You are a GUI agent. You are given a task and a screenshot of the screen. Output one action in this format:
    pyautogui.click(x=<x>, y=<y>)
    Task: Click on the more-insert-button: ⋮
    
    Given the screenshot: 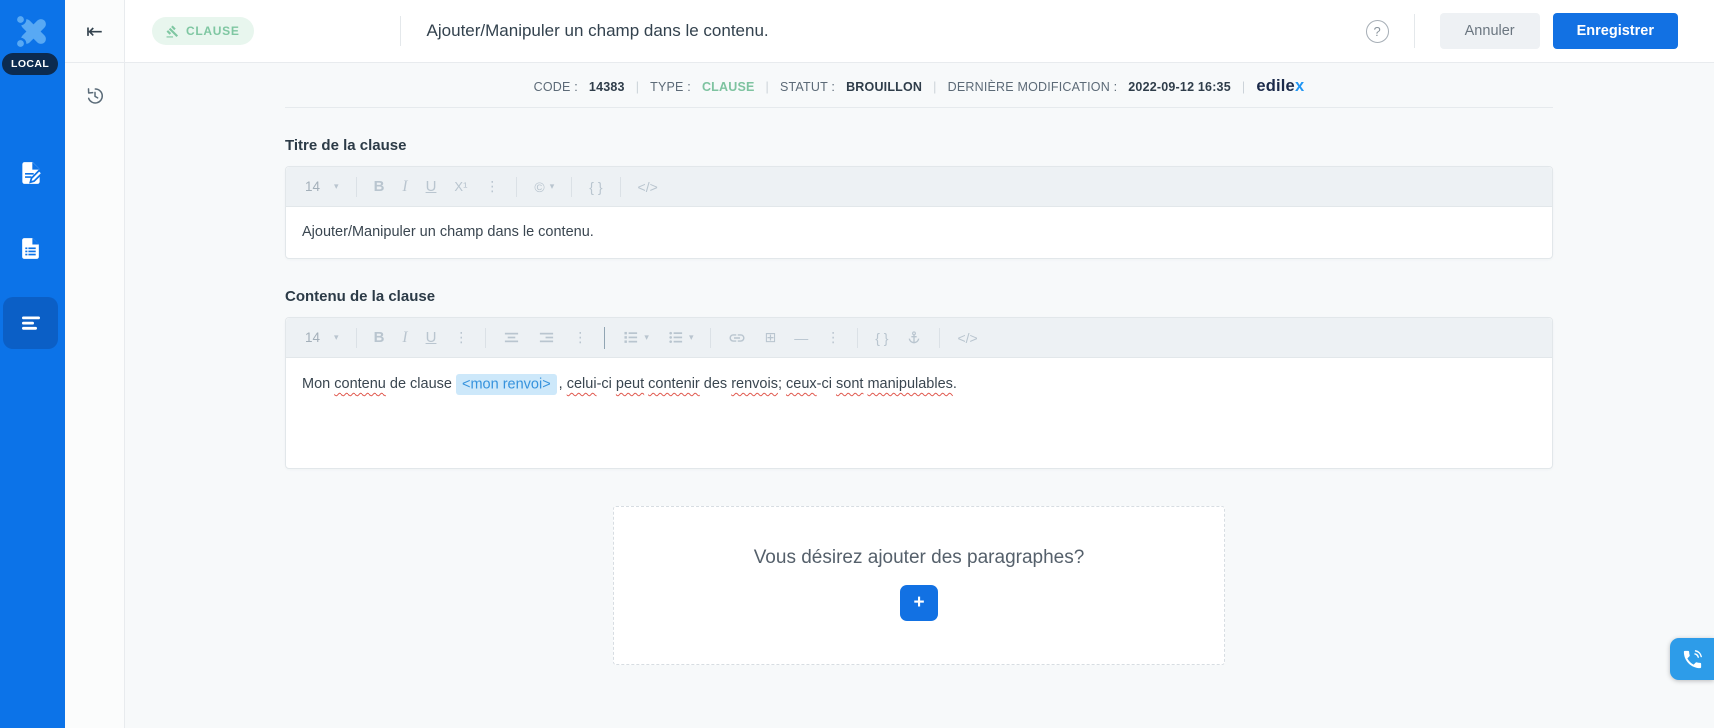 What is the action you would take?
    pyautogui.click(x=833, y=337)
    